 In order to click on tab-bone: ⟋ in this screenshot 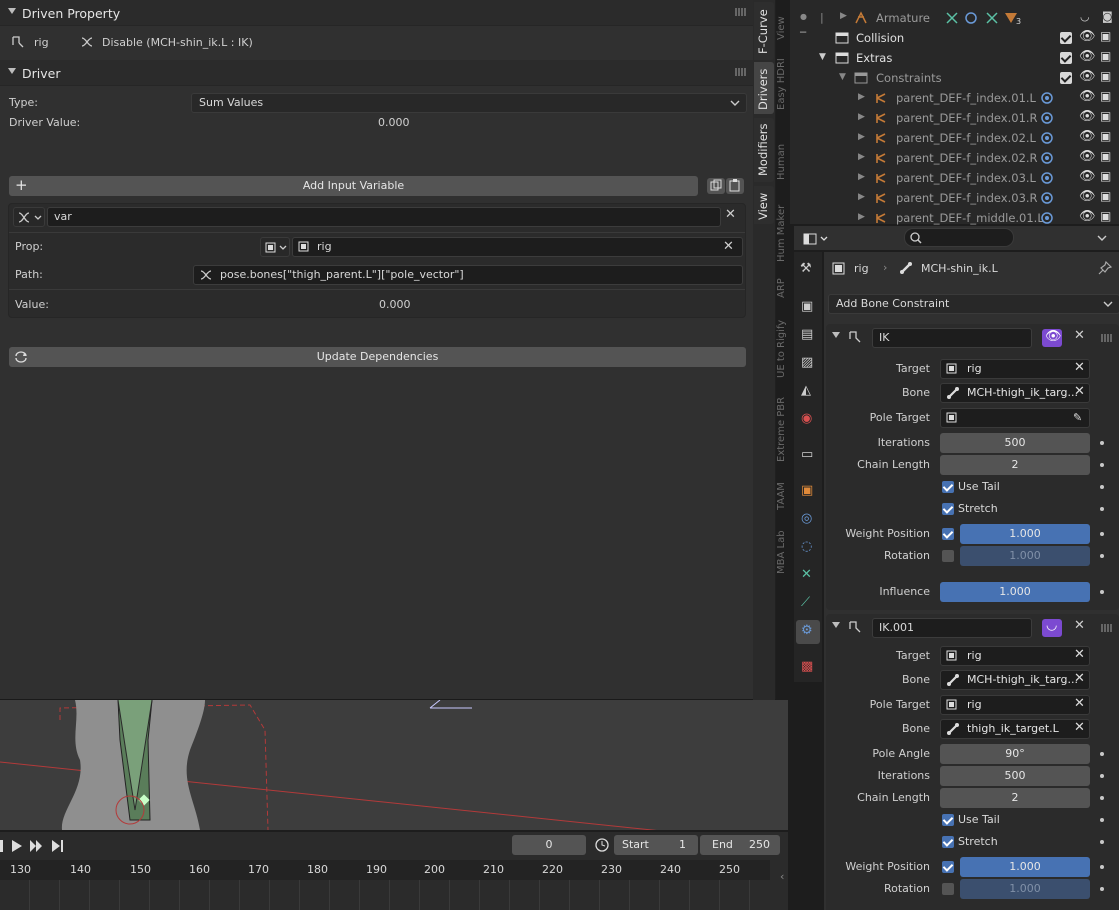, I will do `click(808, 604)`.